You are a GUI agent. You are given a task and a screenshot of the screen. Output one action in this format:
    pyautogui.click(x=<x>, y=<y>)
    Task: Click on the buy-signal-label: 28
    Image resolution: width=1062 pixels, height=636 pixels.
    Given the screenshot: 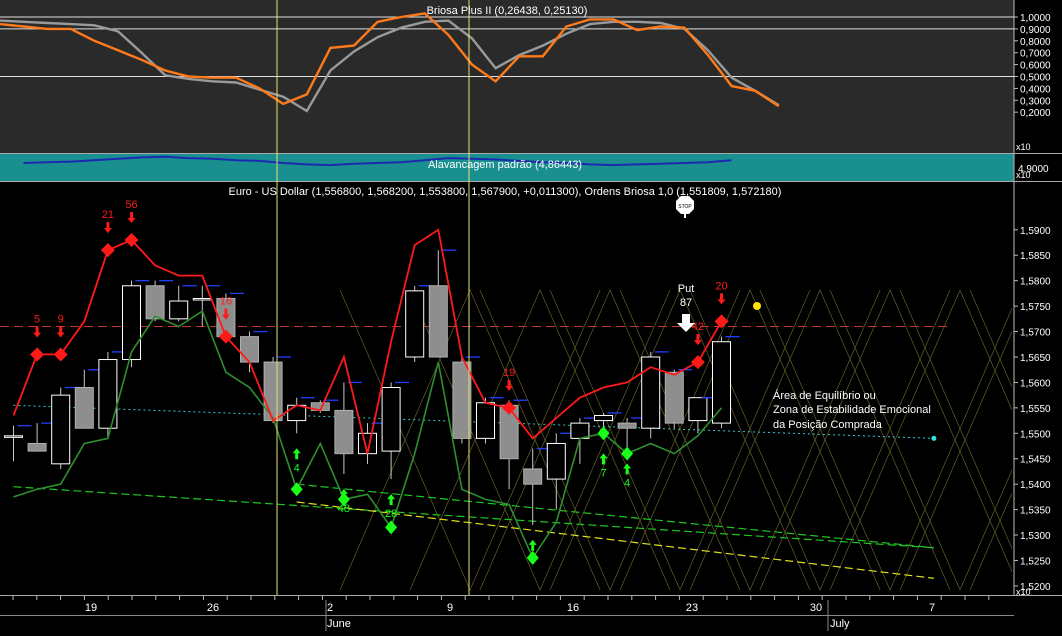 What is the action you would take?
    pyautogui.click(x=391, y=514)
    